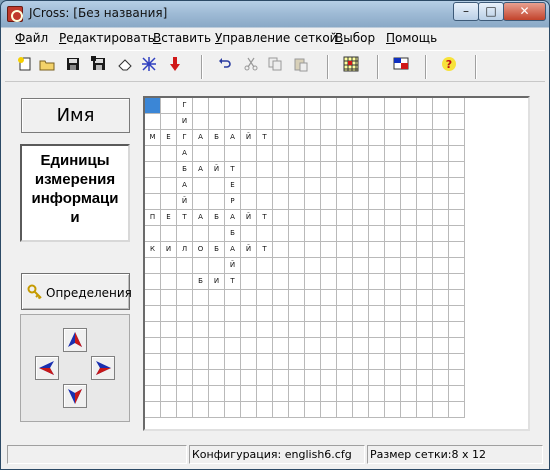 The image size is (550, 470). Describe the element at coordinates (75, 115) in the screenshot. I see `name-button: Имя` at that location.